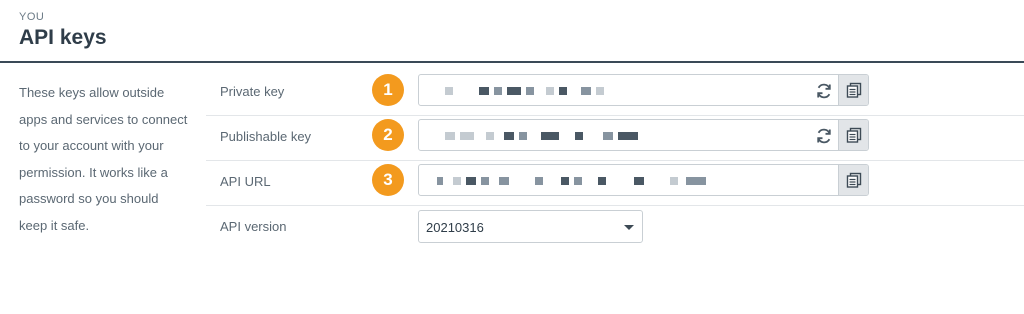 This screenshot has height=314, width=1024. I want to click on publishable-key-row: Publishable key 2, so click(615, 138).